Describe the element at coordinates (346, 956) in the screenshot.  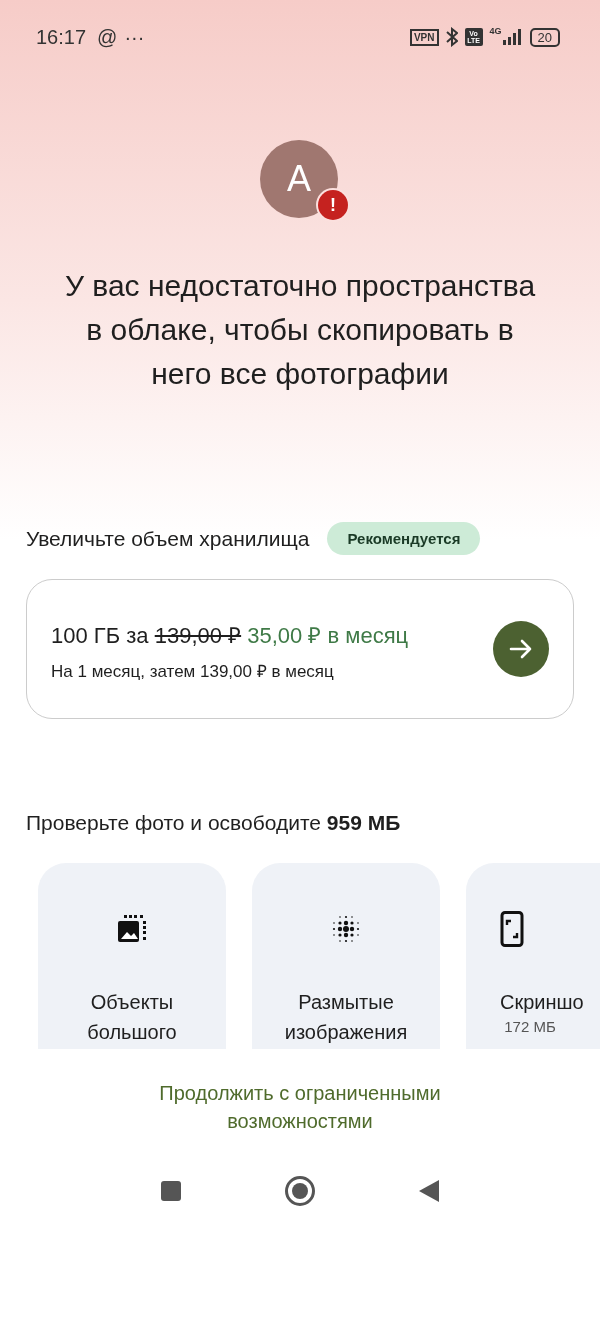
I see `category-card: Размытые изображения` at that location.